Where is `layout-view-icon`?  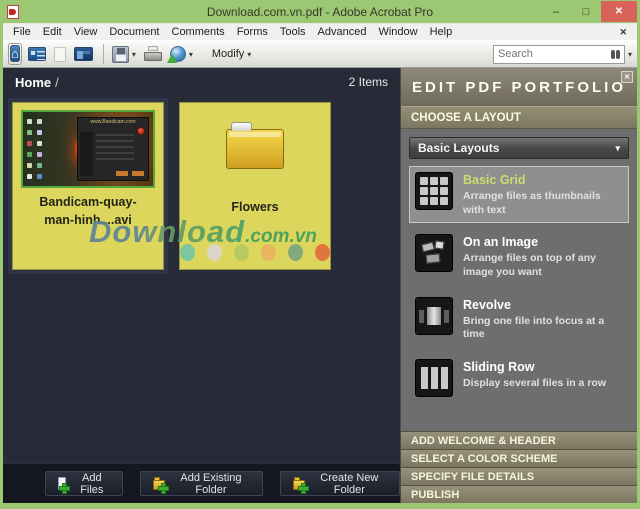
layout-view-icon is located at coordinates (83, 54).